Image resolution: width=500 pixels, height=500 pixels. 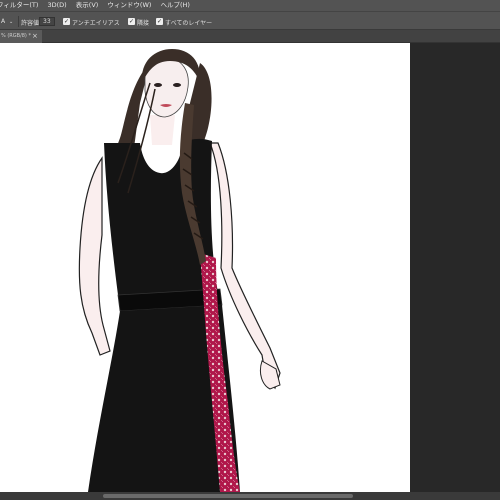 What do you see at coordinates (159, 21) in the screenshot?
I see `all-layers-checkbox: ✓` at bounding box center [159, 21].